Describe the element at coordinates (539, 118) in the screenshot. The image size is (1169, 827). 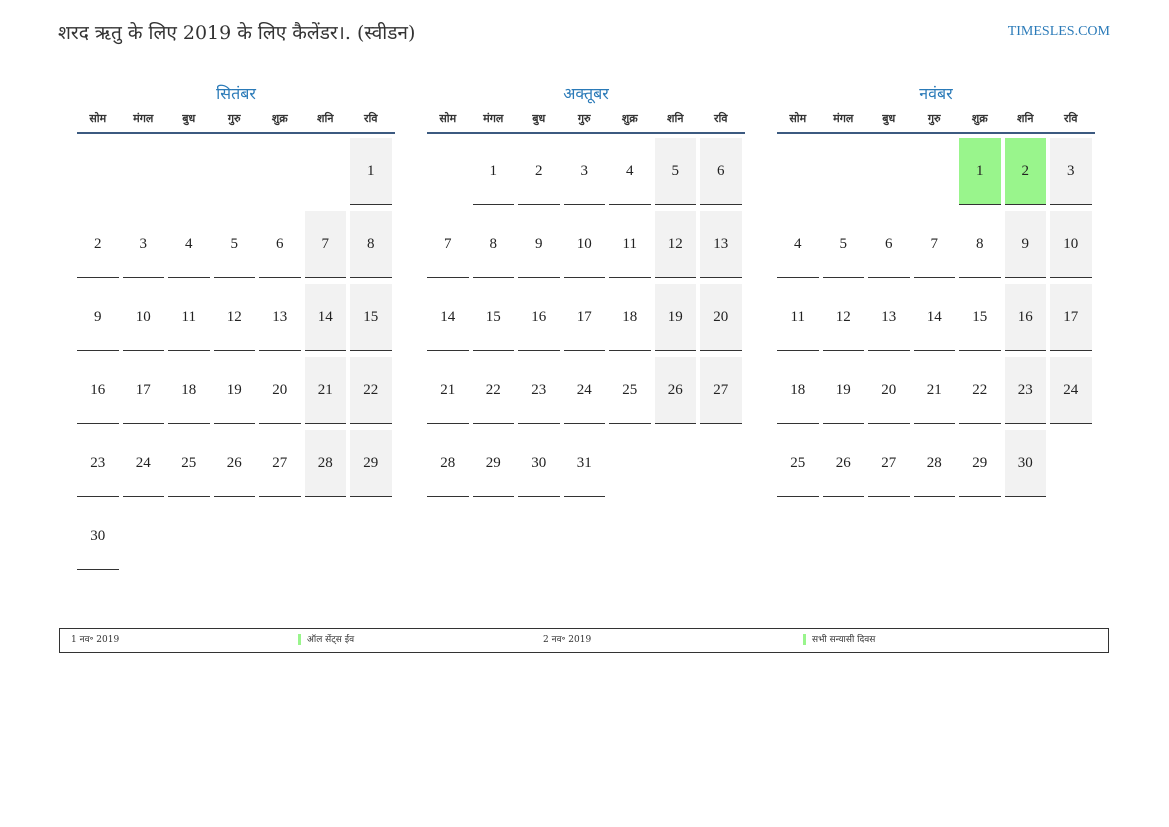
I see `weekday-label: बुध` at that location.